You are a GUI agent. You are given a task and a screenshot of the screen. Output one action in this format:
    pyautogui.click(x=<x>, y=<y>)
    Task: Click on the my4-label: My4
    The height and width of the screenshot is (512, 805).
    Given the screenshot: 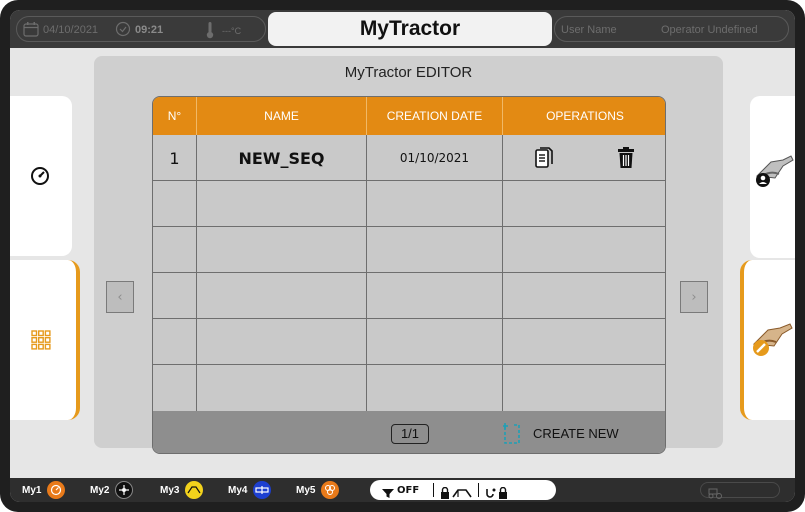 What is the action you would take?
    pyautogui.click(x=238, y=490)
    